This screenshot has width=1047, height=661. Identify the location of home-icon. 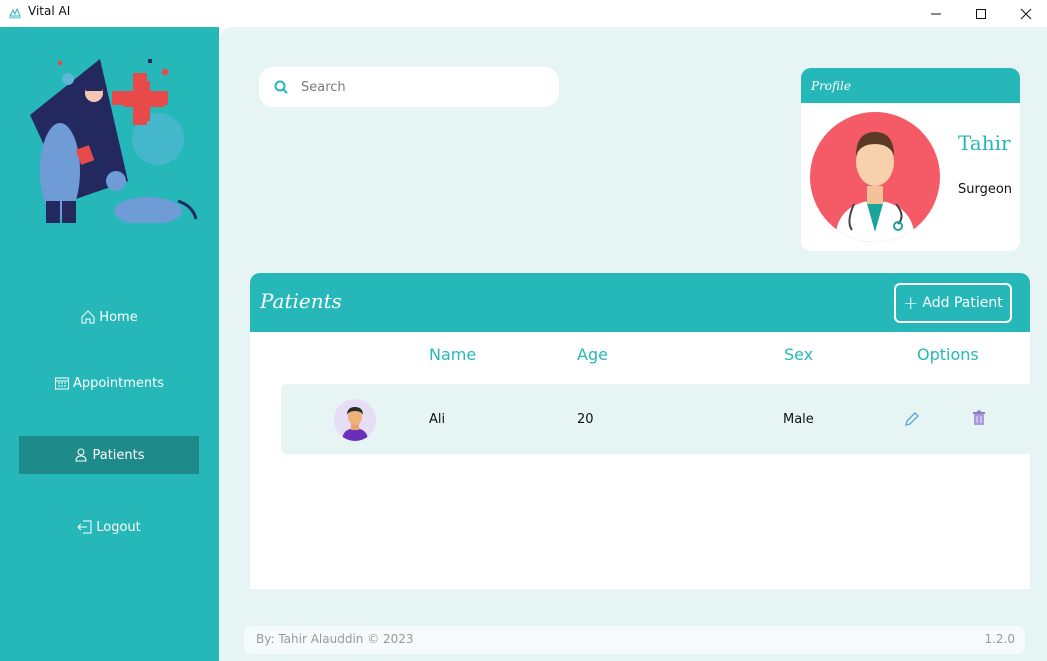
(88, 317).